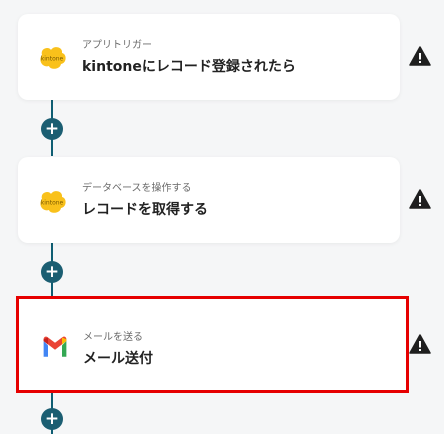 The width and height of the screenshot is (444, 434). I want to click on step-title: kintoneにレコード登録されたら, so click(189, 67).